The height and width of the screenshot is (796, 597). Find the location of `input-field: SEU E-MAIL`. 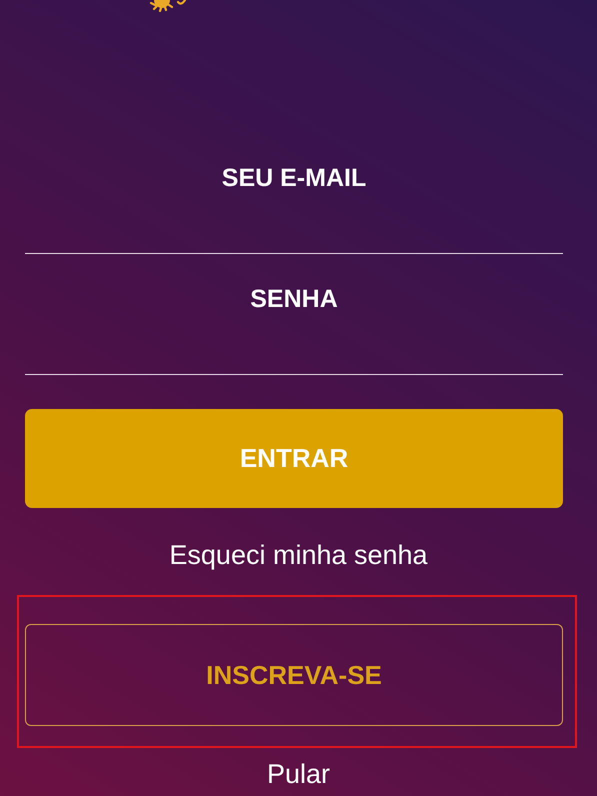

input-field: SEU E-MAIL is located at coordinates (294, 178).